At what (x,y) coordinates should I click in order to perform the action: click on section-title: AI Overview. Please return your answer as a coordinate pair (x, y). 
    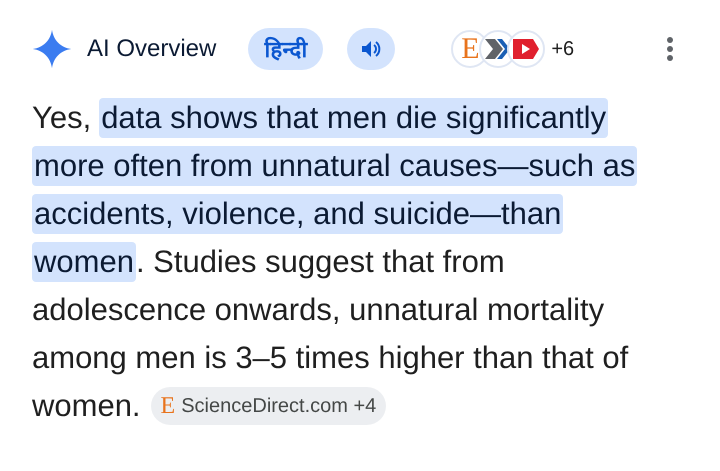
    Looking at the image, I should click on (151, 49).